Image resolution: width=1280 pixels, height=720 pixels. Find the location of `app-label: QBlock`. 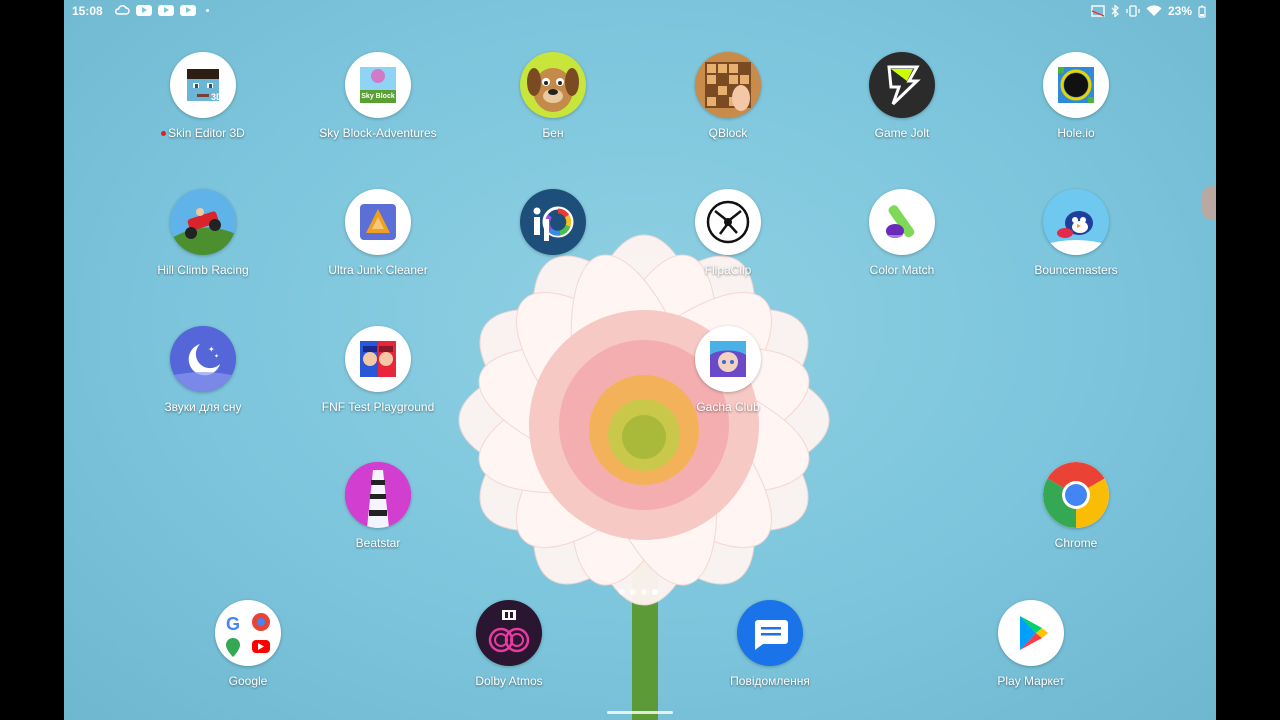

app-label: QBlock is located at coordinates (728, 133).